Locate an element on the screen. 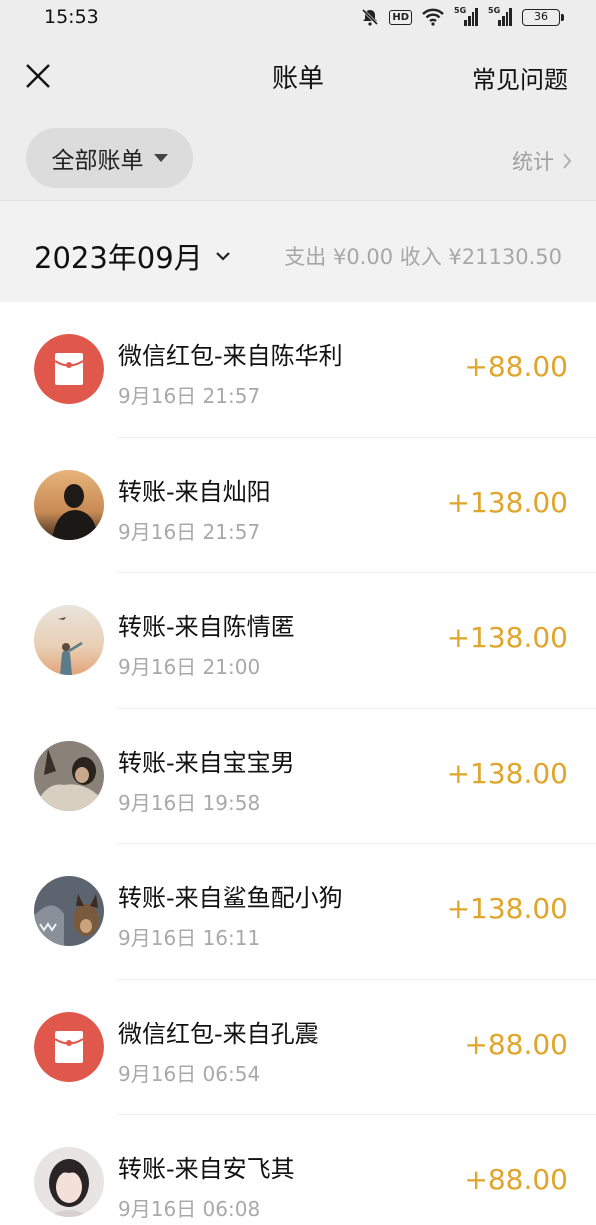  stats-link: 统计 is located at coordinates (542, 161).